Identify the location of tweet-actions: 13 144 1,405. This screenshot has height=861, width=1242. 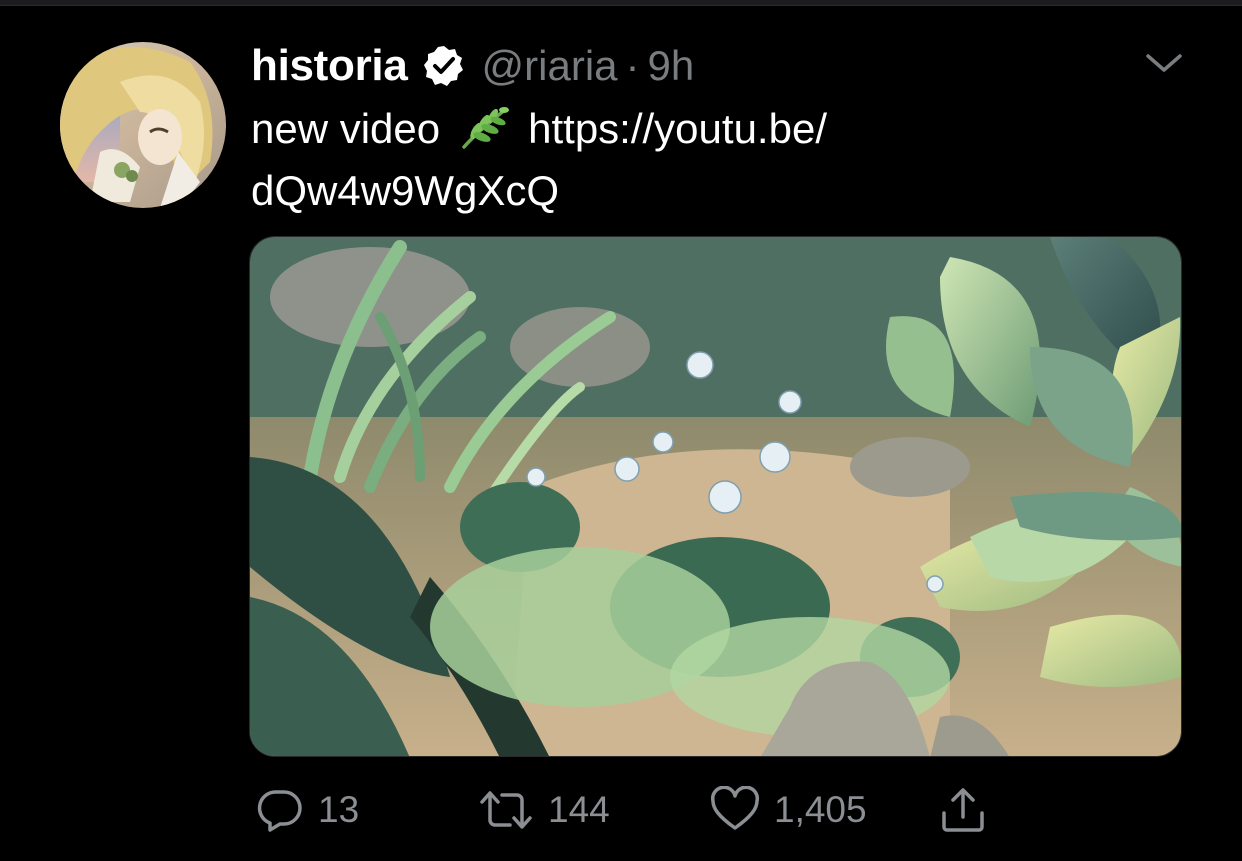
(630, 810).